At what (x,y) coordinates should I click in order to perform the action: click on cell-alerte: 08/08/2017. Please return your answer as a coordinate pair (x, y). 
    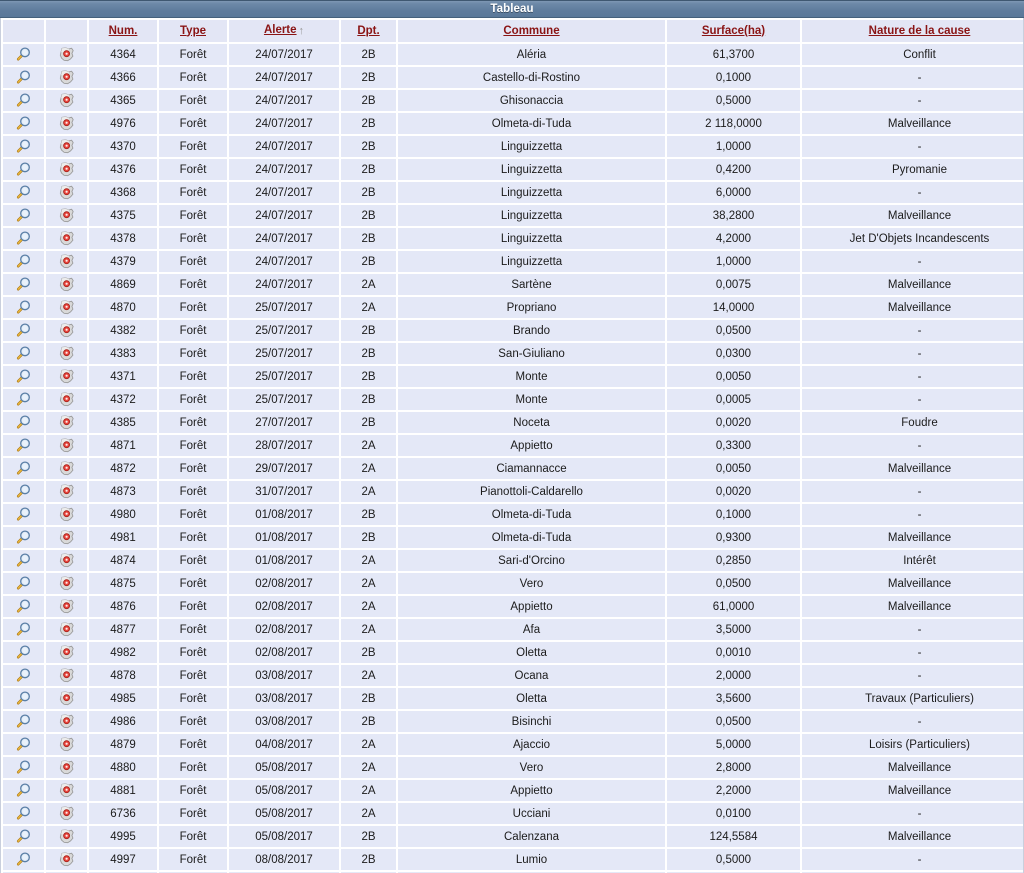
    Looking at the image, I should click on (284, 859).